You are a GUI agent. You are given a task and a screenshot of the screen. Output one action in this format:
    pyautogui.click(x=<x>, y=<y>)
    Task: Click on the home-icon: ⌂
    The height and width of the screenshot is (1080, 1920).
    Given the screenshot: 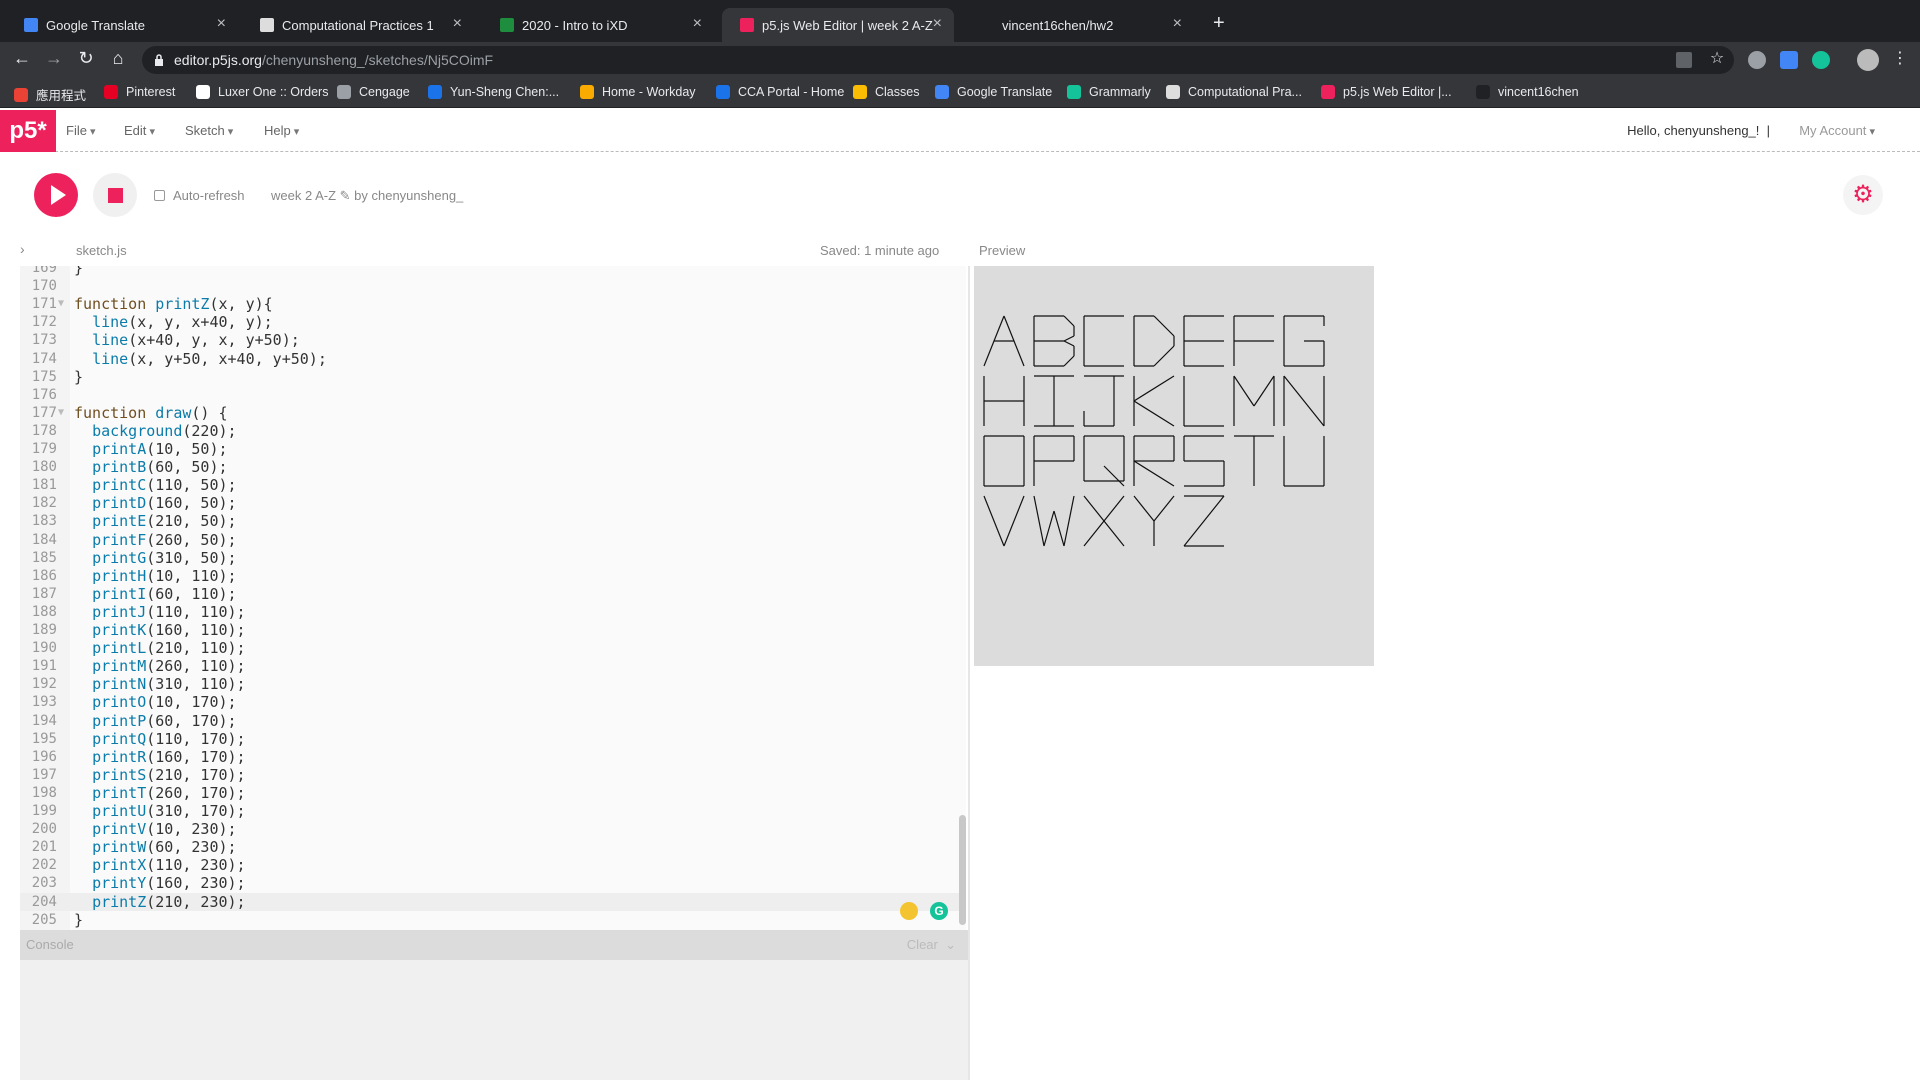 What is the action you would take?
    pyautogui.click(x=118, y=58)
    